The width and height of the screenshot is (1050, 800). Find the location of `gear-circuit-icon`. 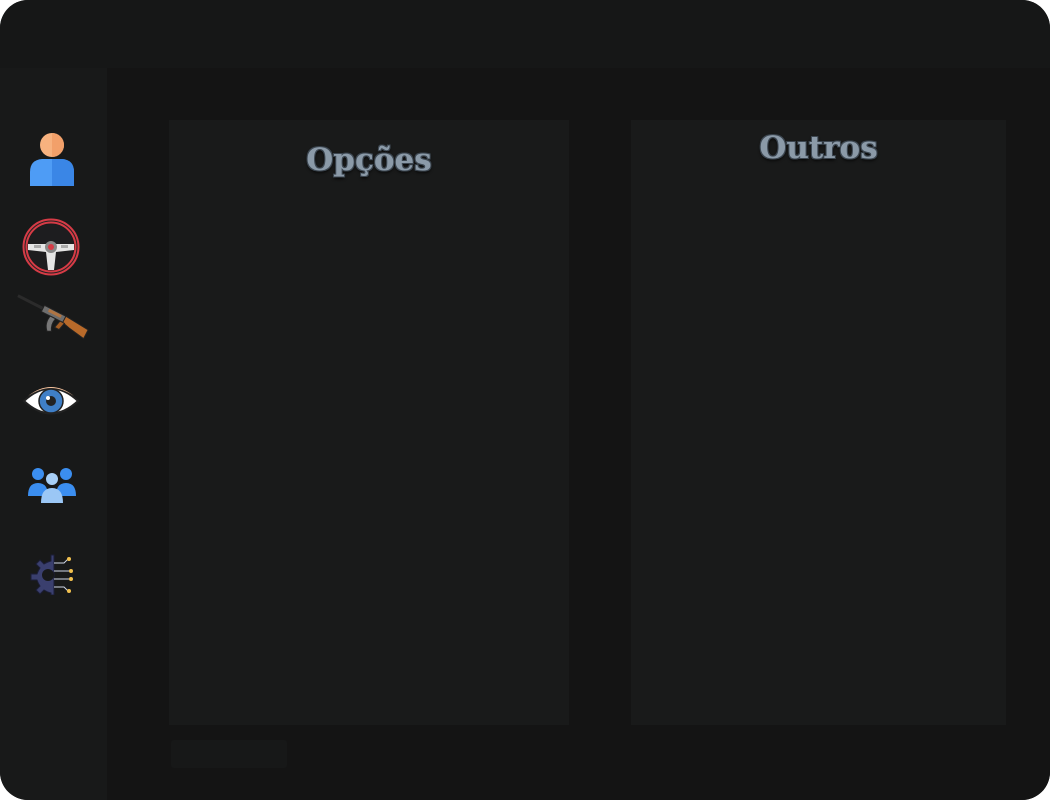

gear-circuit-icon is located at coordinates (53, 574).